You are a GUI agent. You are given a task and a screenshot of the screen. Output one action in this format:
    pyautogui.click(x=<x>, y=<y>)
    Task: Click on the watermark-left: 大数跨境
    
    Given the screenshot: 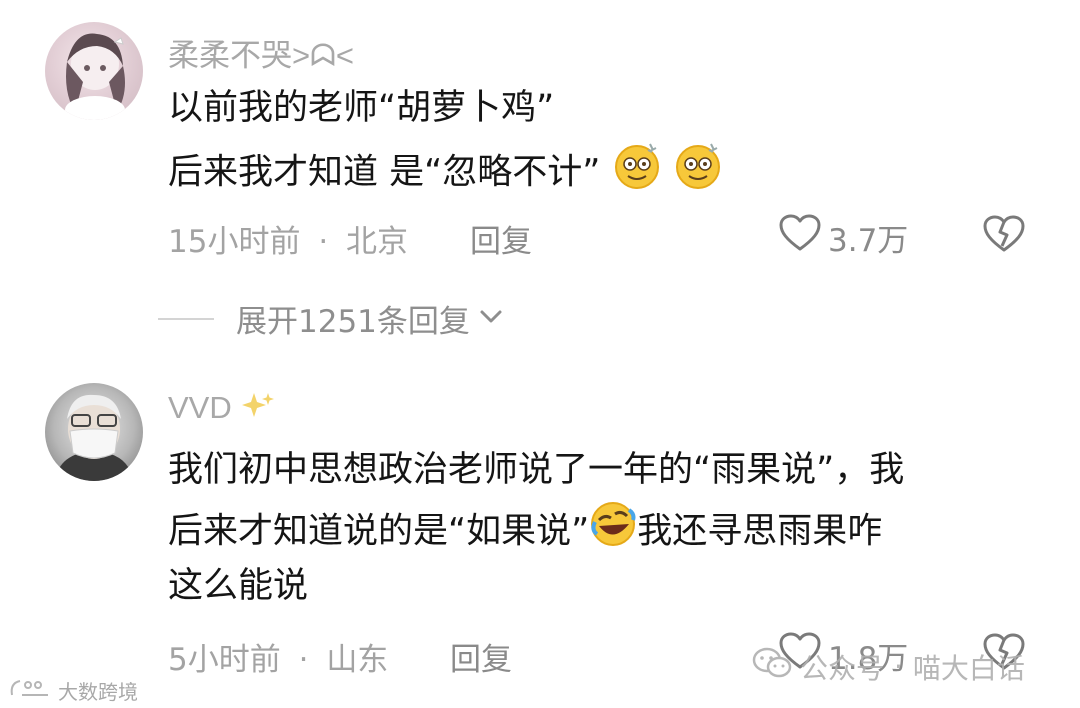 What is the action you would take?
    pyautogui.click(x=73, y=690)
    